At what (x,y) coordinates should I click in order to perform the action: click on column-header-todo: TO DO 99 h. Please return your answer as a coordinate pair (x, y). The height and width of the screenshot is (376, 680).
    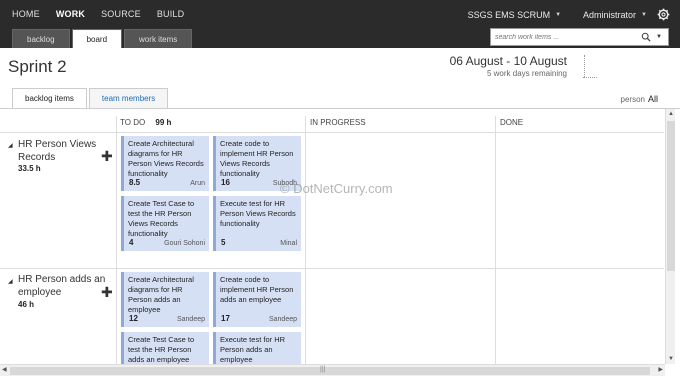
    Looking at the image, I should click on (145, 124).